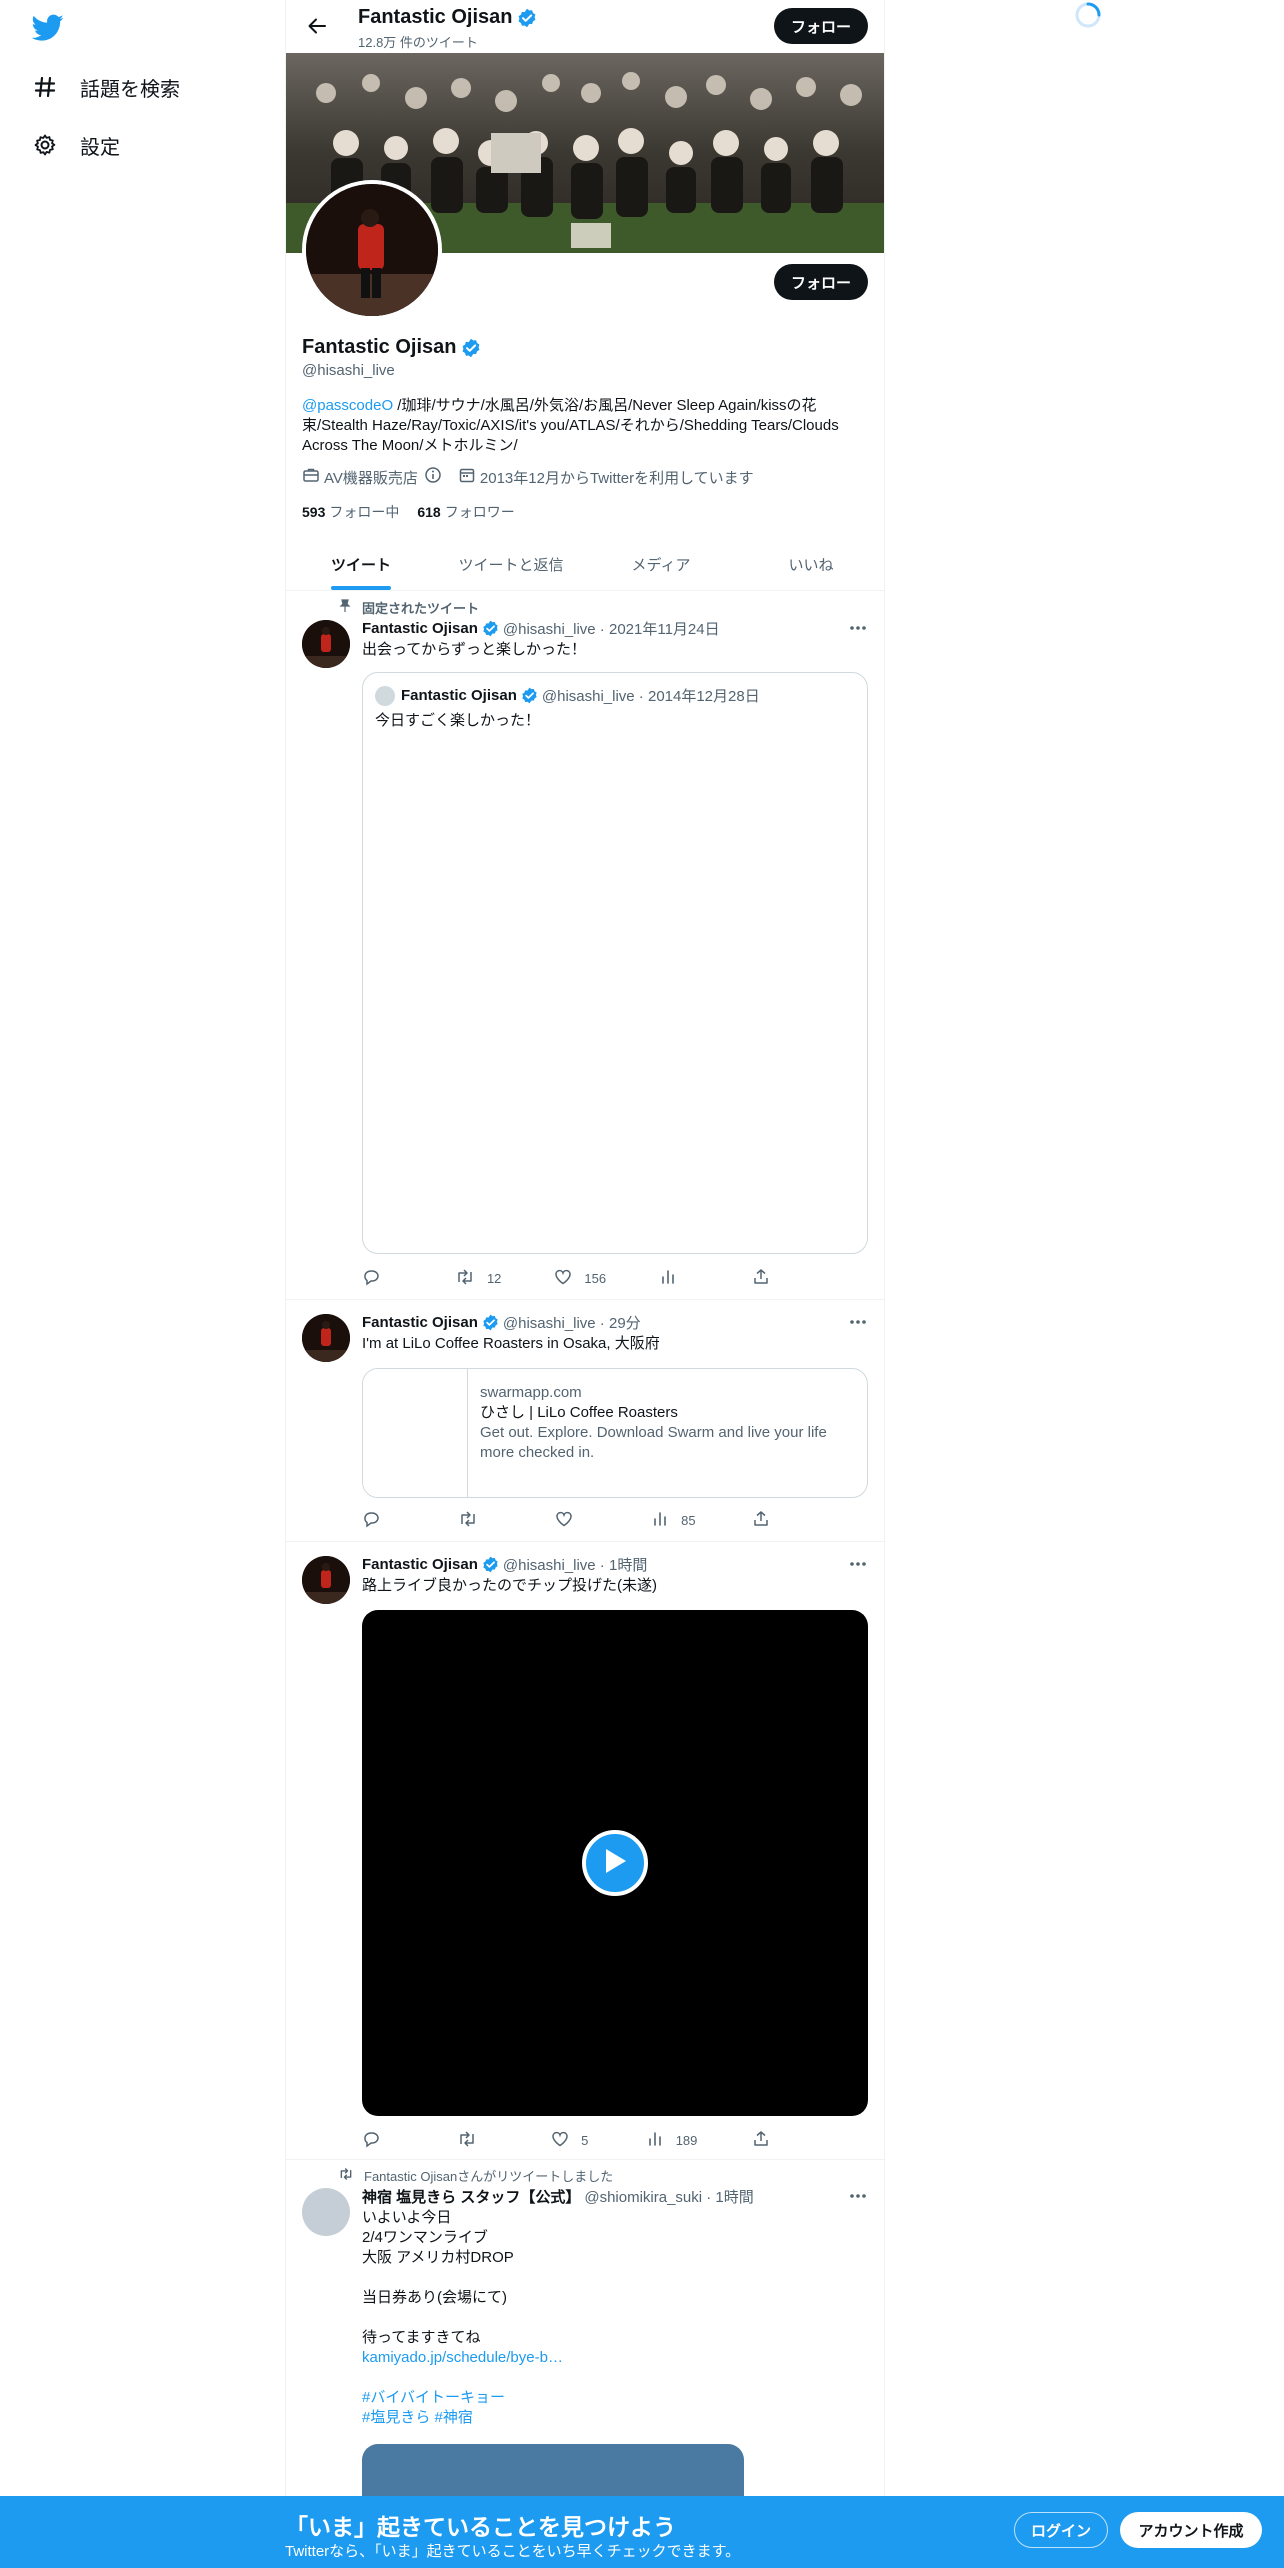 This screenshot has height=2568, width=1284. What do you see at coordinates (418, 42) in the screenshot?
I see `tweet-count: 12.8万 件のツイート` at bounding box center [418, 42].